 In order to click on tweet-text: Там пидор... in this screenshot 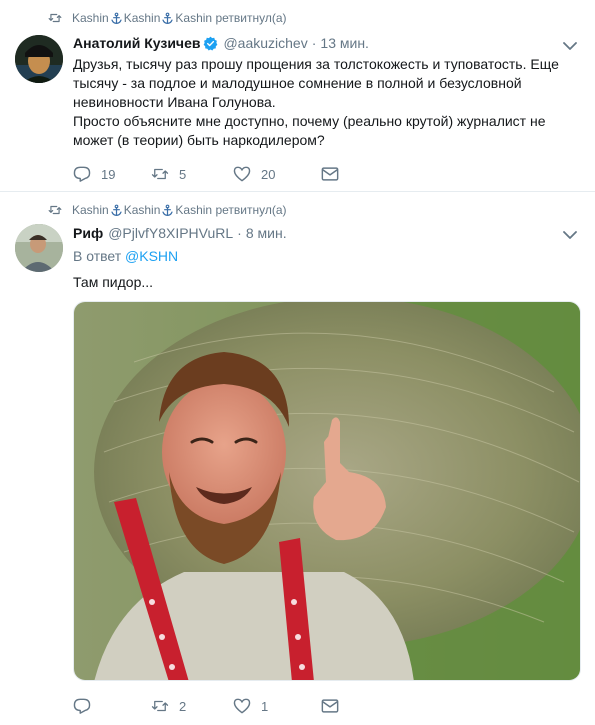, I will do `click(328, 282)`.